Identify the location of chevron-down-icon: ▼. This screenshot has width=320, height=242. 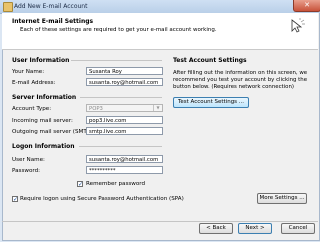
(157, 108).